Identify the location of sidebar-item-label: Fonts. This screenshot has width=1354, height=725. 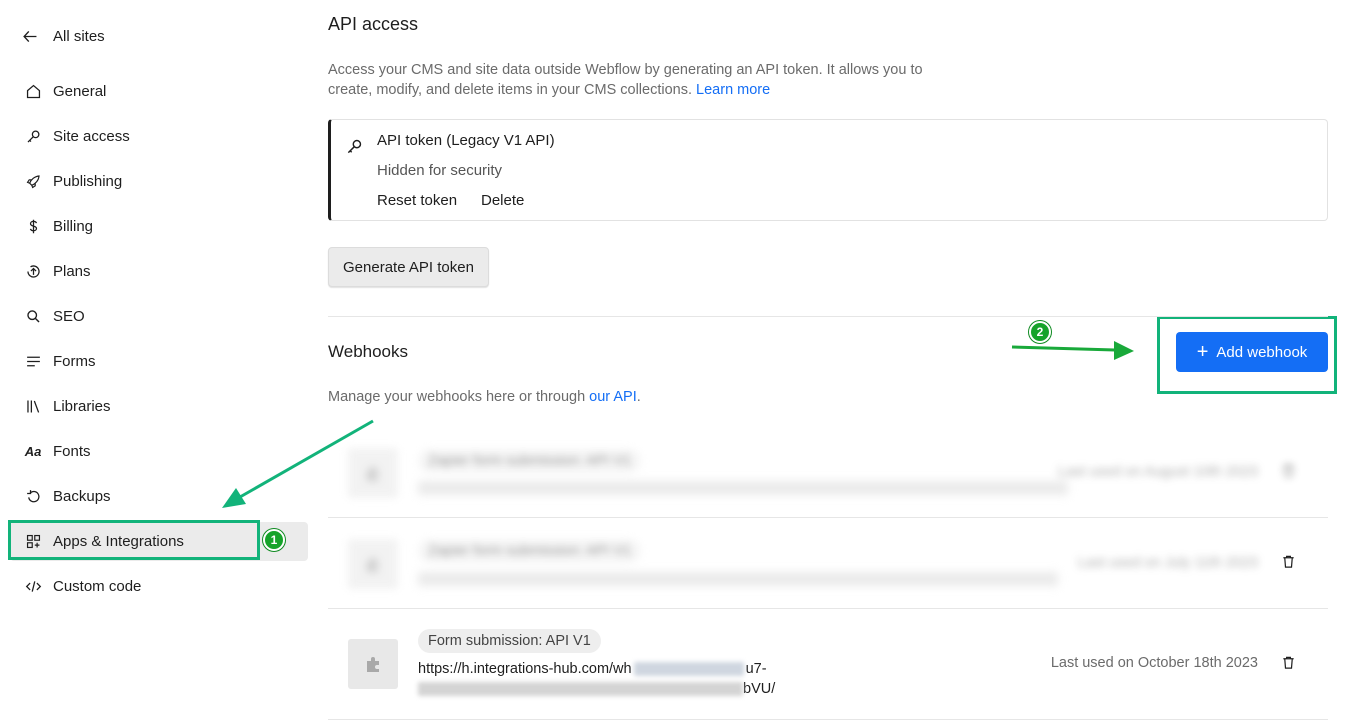
(72, 451).